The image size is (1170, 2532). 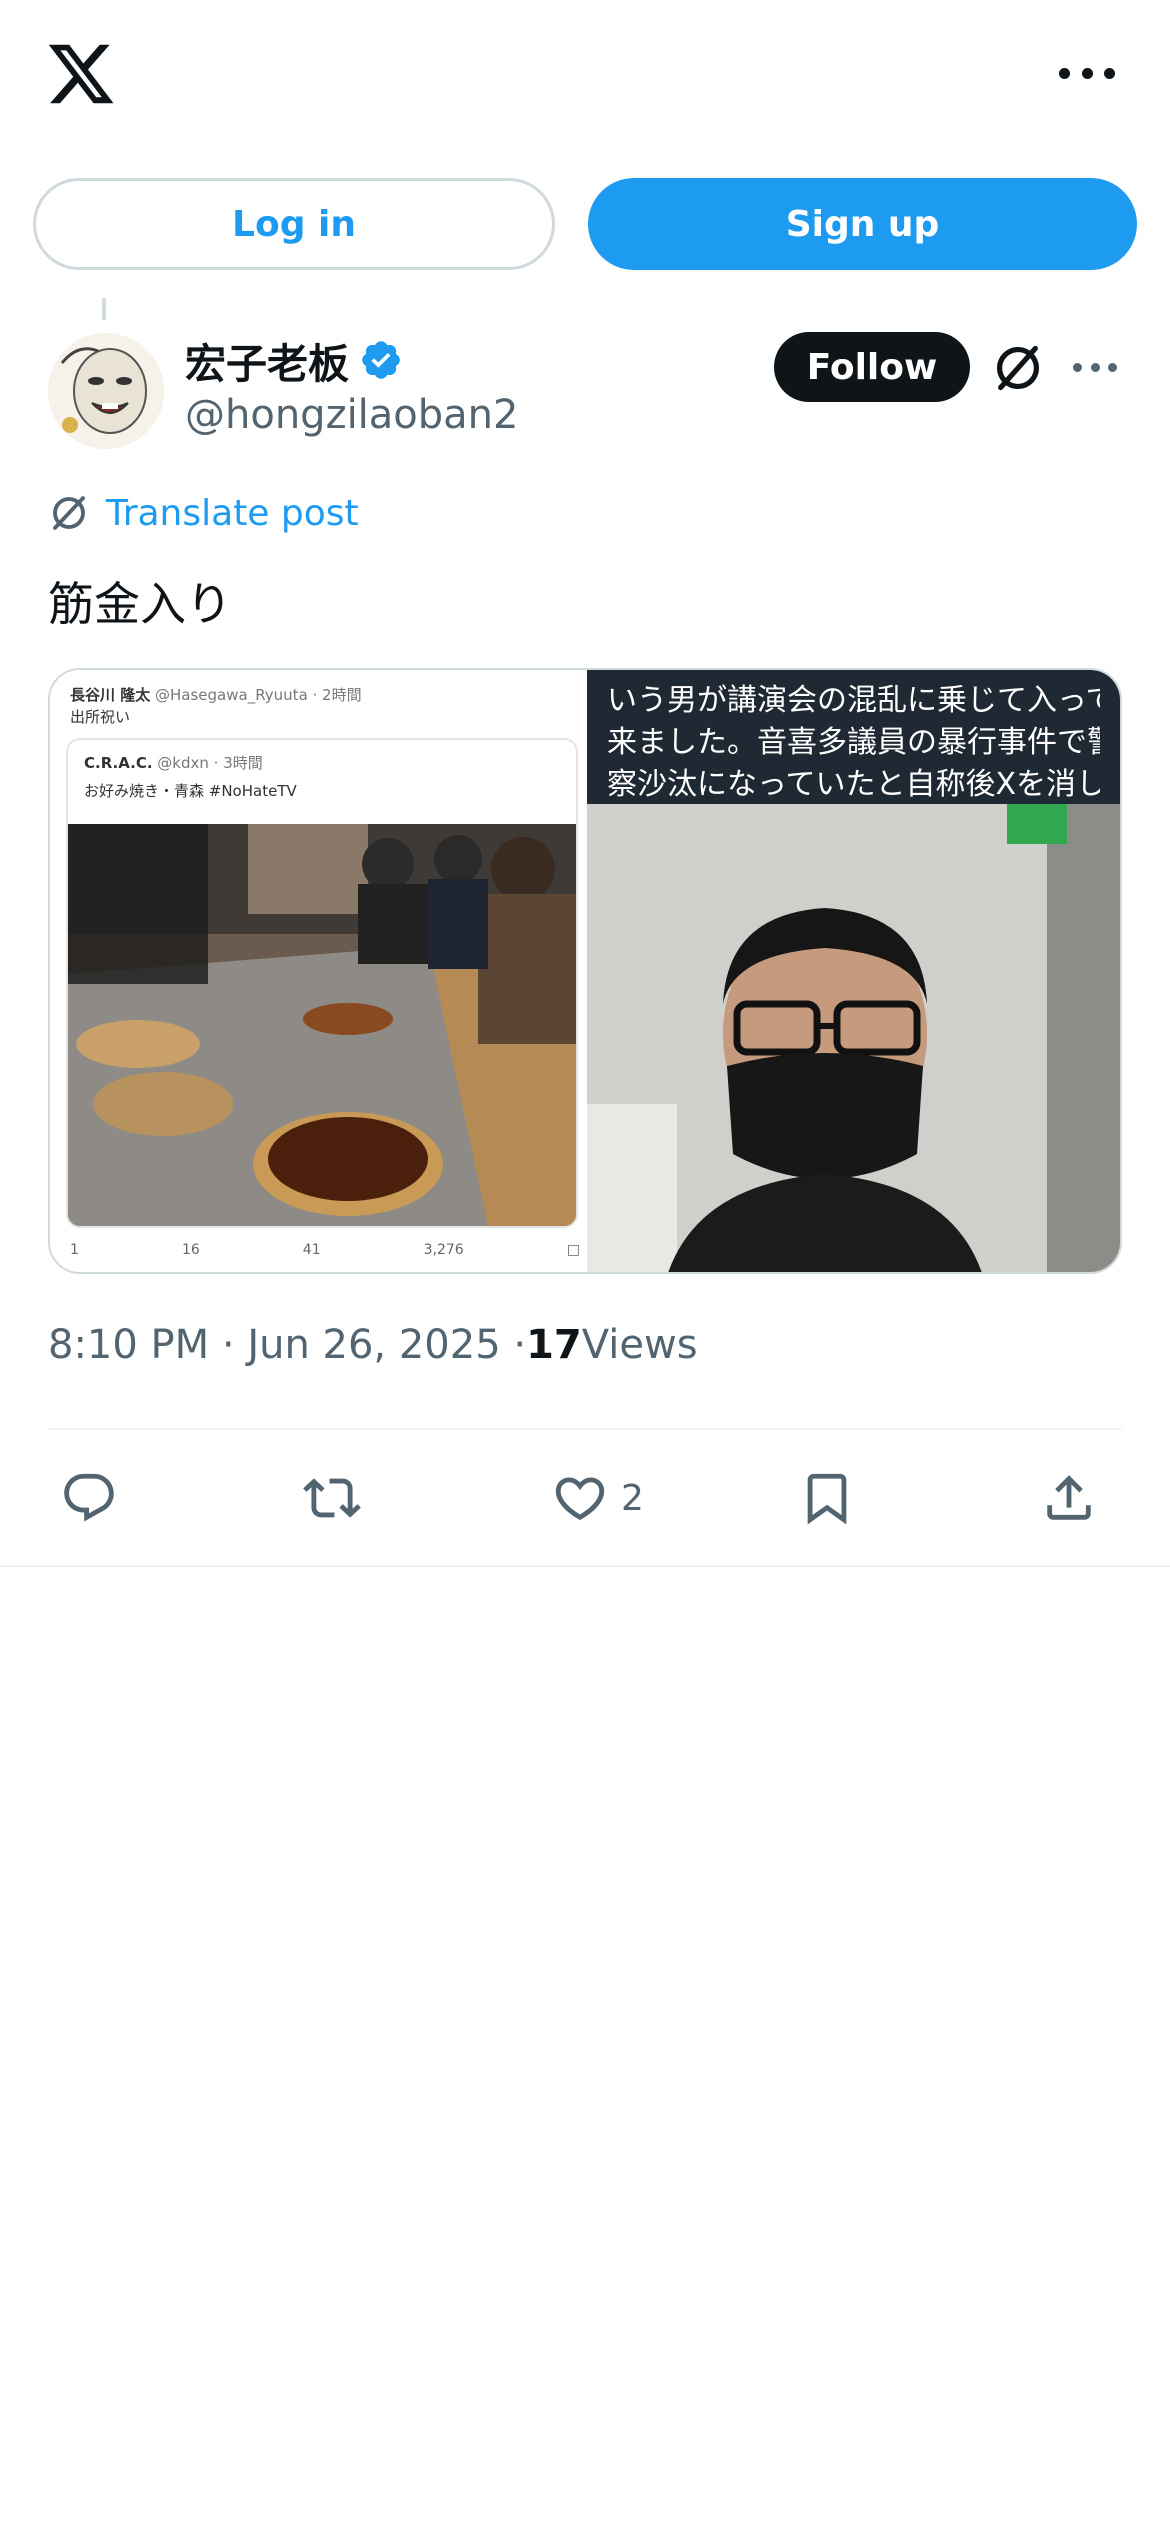 I want to click on post-more-icon, so click(x=1095, y=368).